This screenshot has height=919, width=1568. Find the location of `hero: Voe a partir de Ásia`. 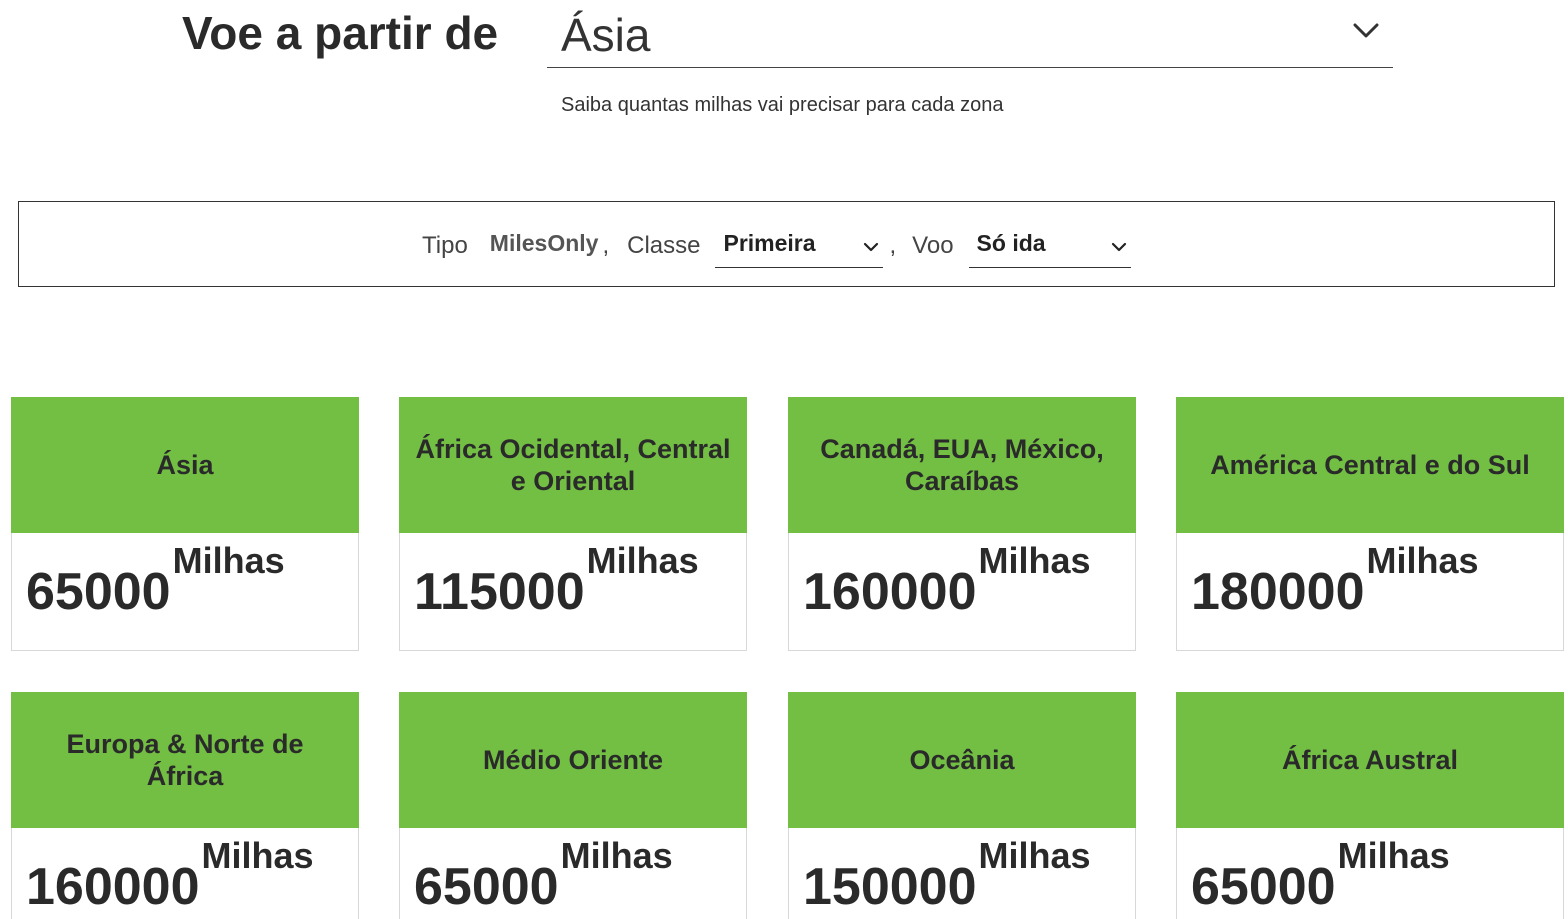

hero: Voe a partir de Ásia is located at coordinates (792, 40).